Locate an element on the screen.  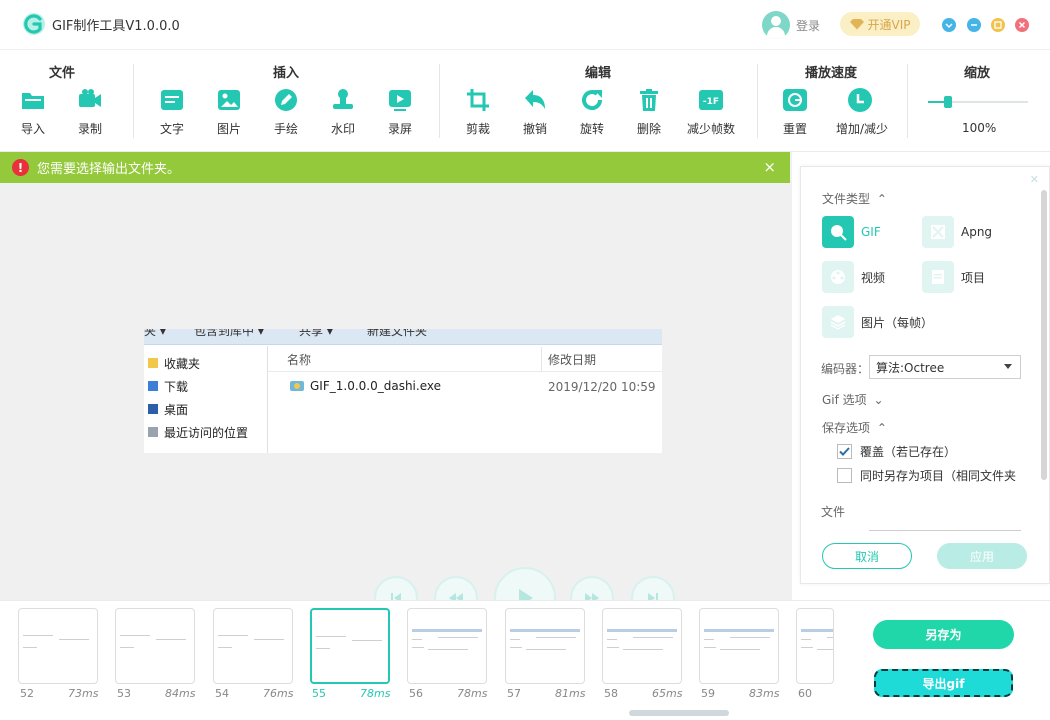
timeline-scrollbar is located at coordinates (679, 713).